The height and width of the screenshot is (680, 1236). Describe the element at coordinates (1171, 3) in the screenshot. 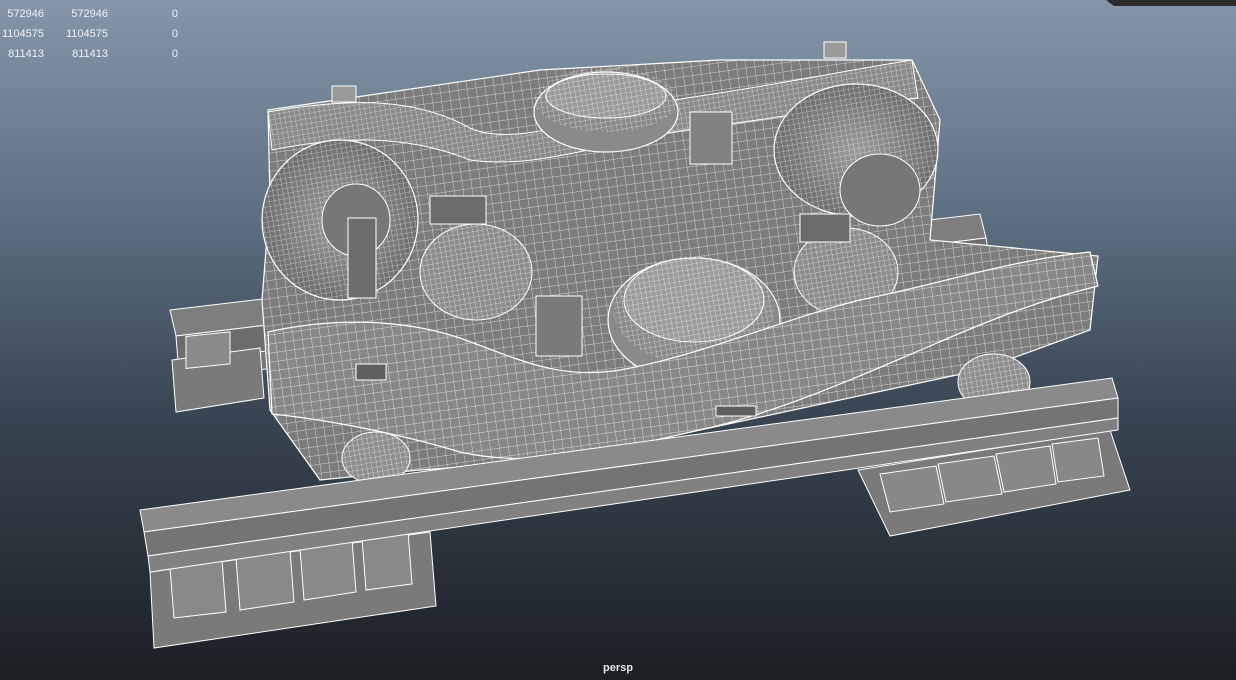

I see `view-cube-corner` at that location.